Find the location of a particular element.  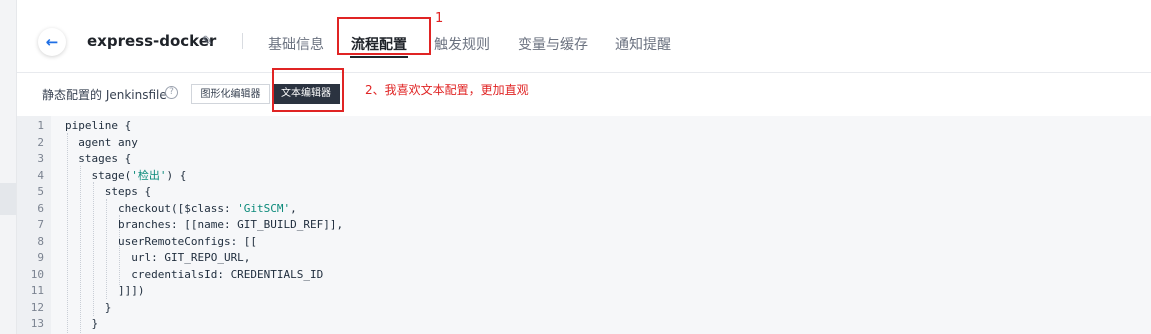

line-number: 6 is located at coordinates (40, 208).